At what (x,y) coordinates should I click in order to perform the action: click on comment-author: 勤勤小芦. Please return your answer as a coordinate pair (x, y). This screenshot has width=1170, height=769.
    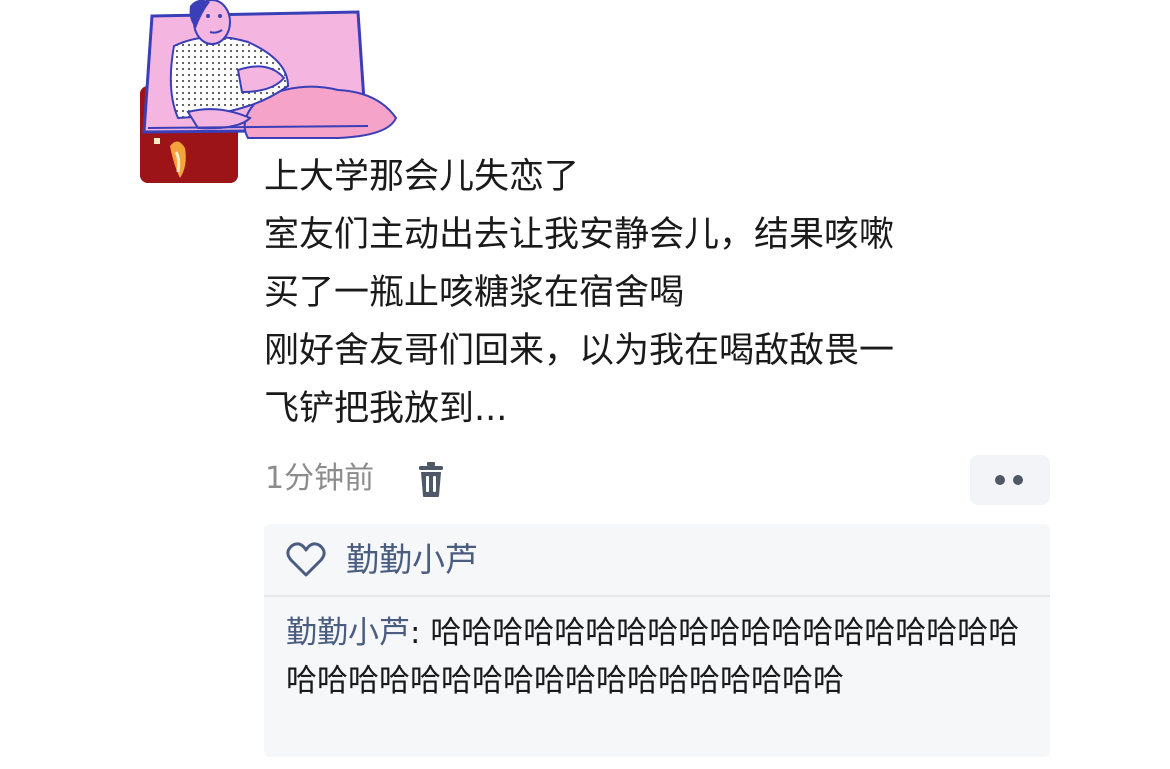
    Looking at the image, I should click on (348, 633).